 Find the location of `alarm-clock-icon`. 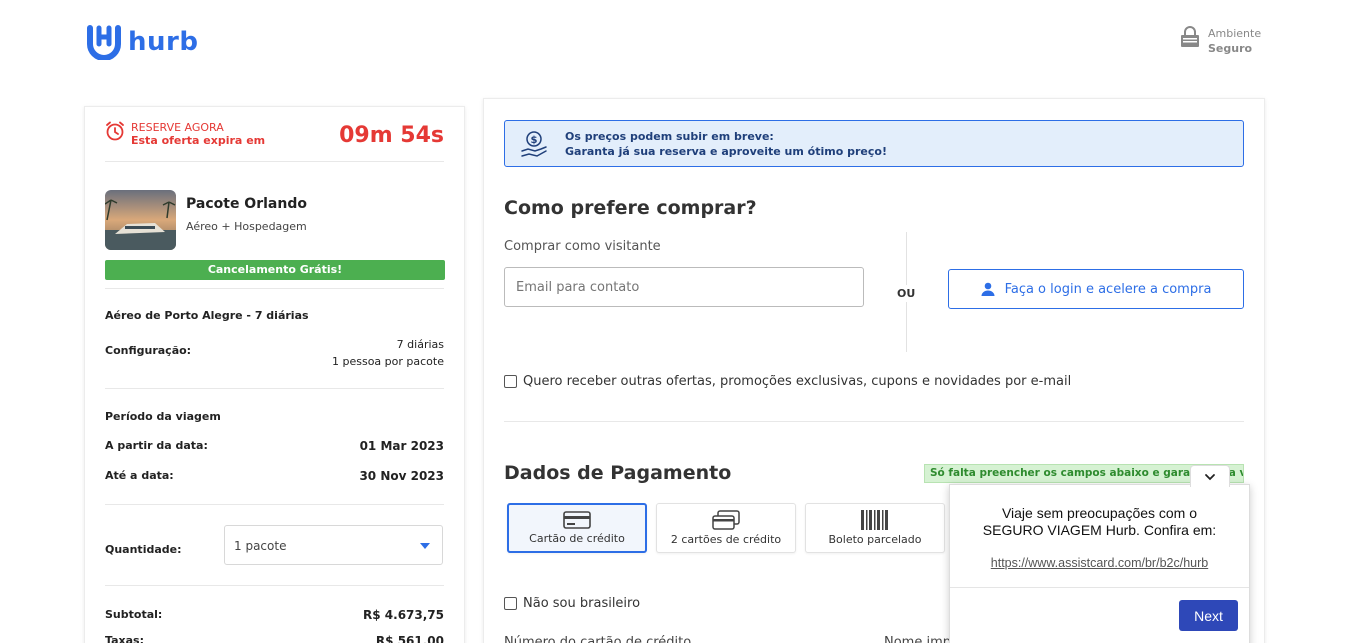

alarm-clock-icon is located at coordinates (115, 131).